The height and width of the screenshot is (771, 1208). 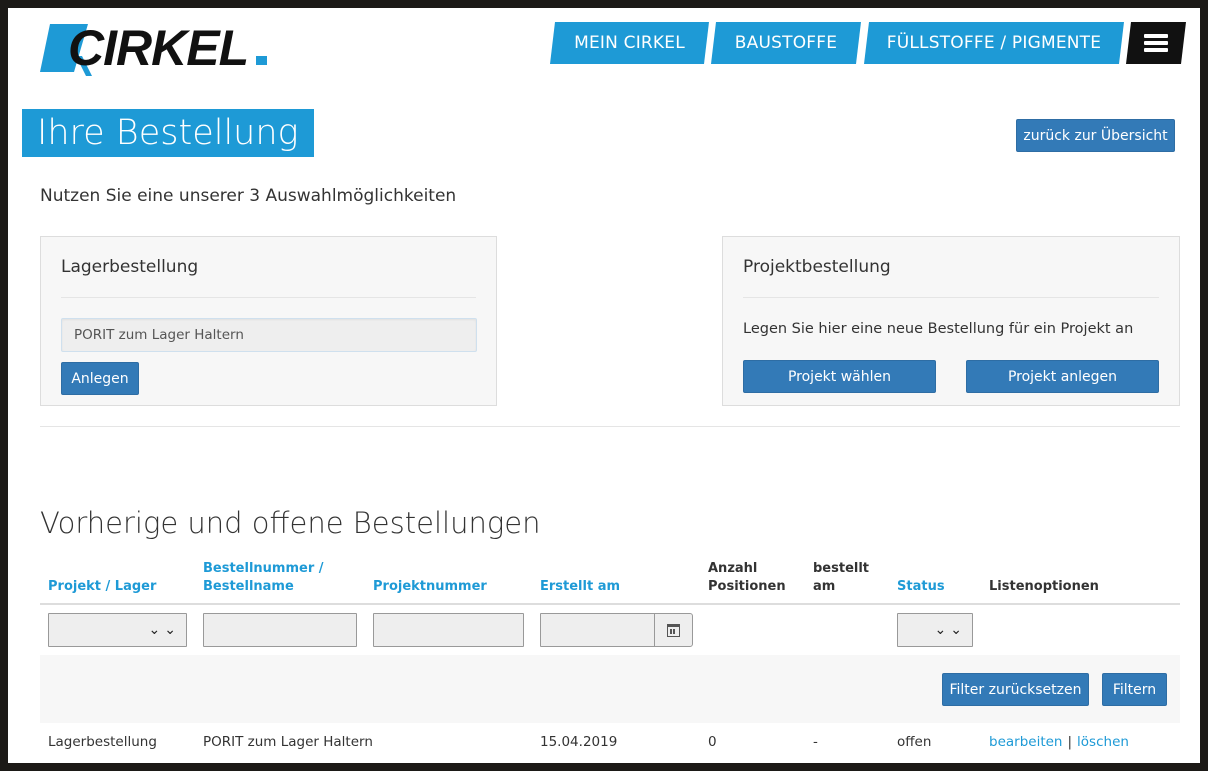 I want to click on filter-reset-button: Filter zurücksetzen, so click(x=1015, y=689).